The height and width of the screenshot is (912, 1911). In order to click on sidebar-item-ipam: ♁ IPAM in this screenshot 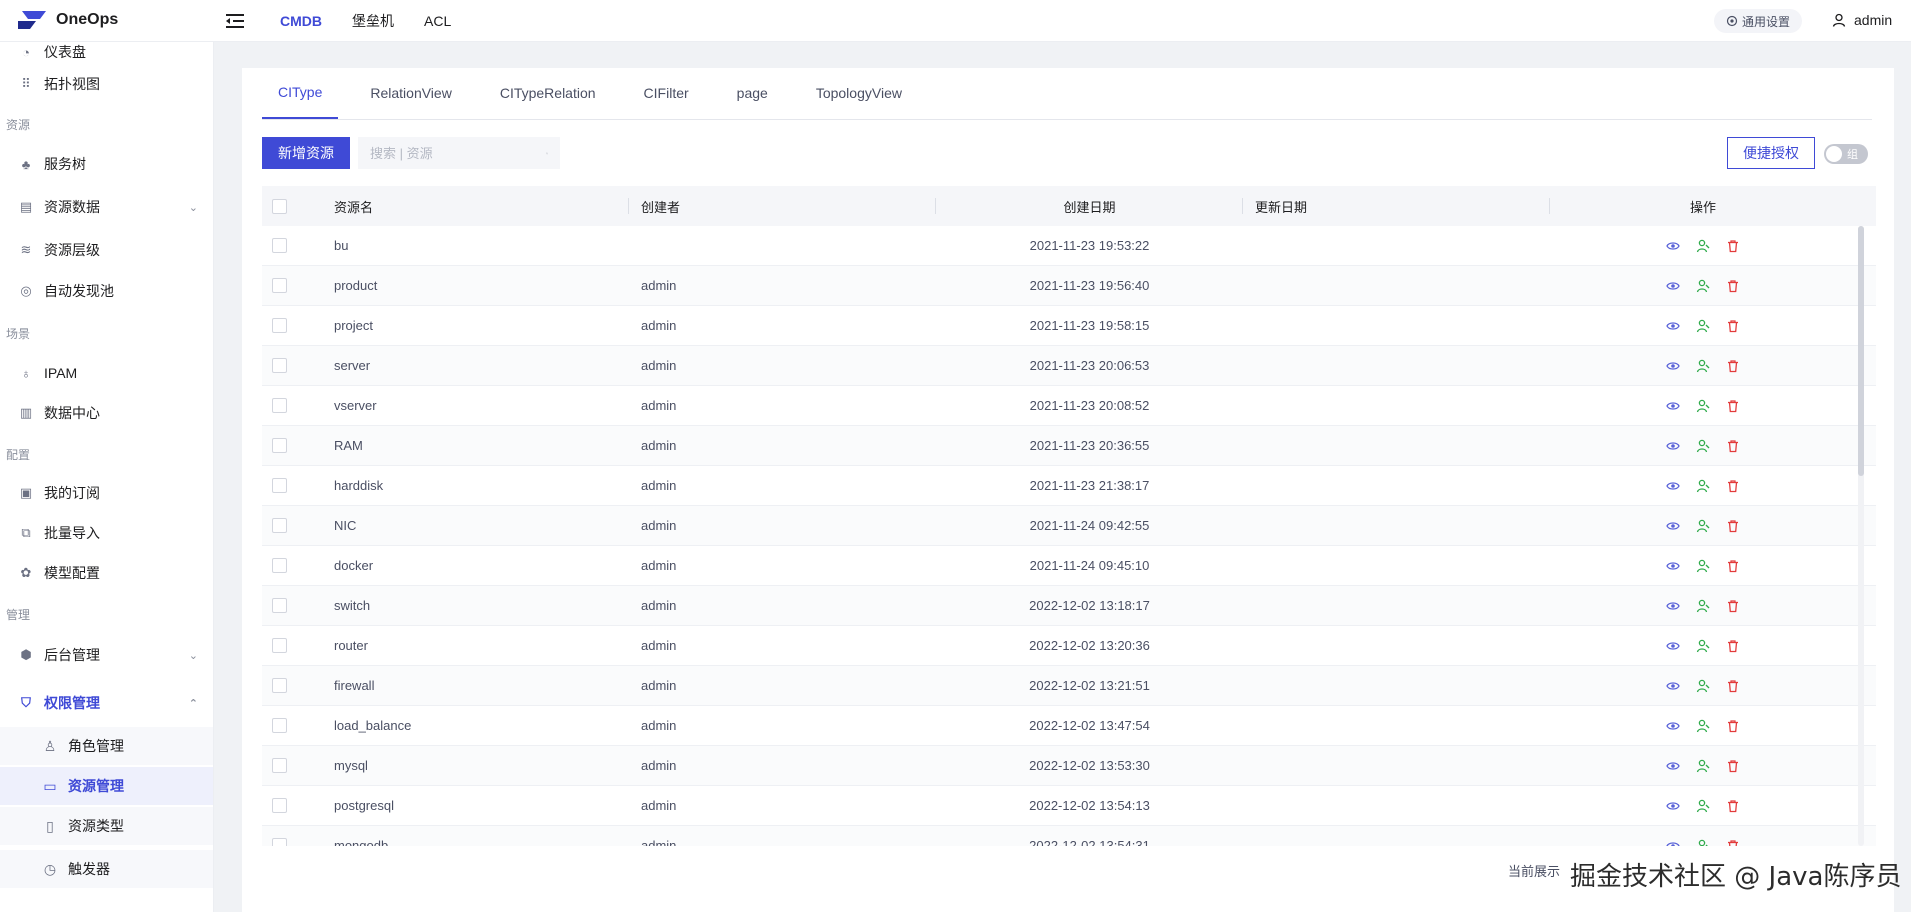, I will do `click(106, 373)`.